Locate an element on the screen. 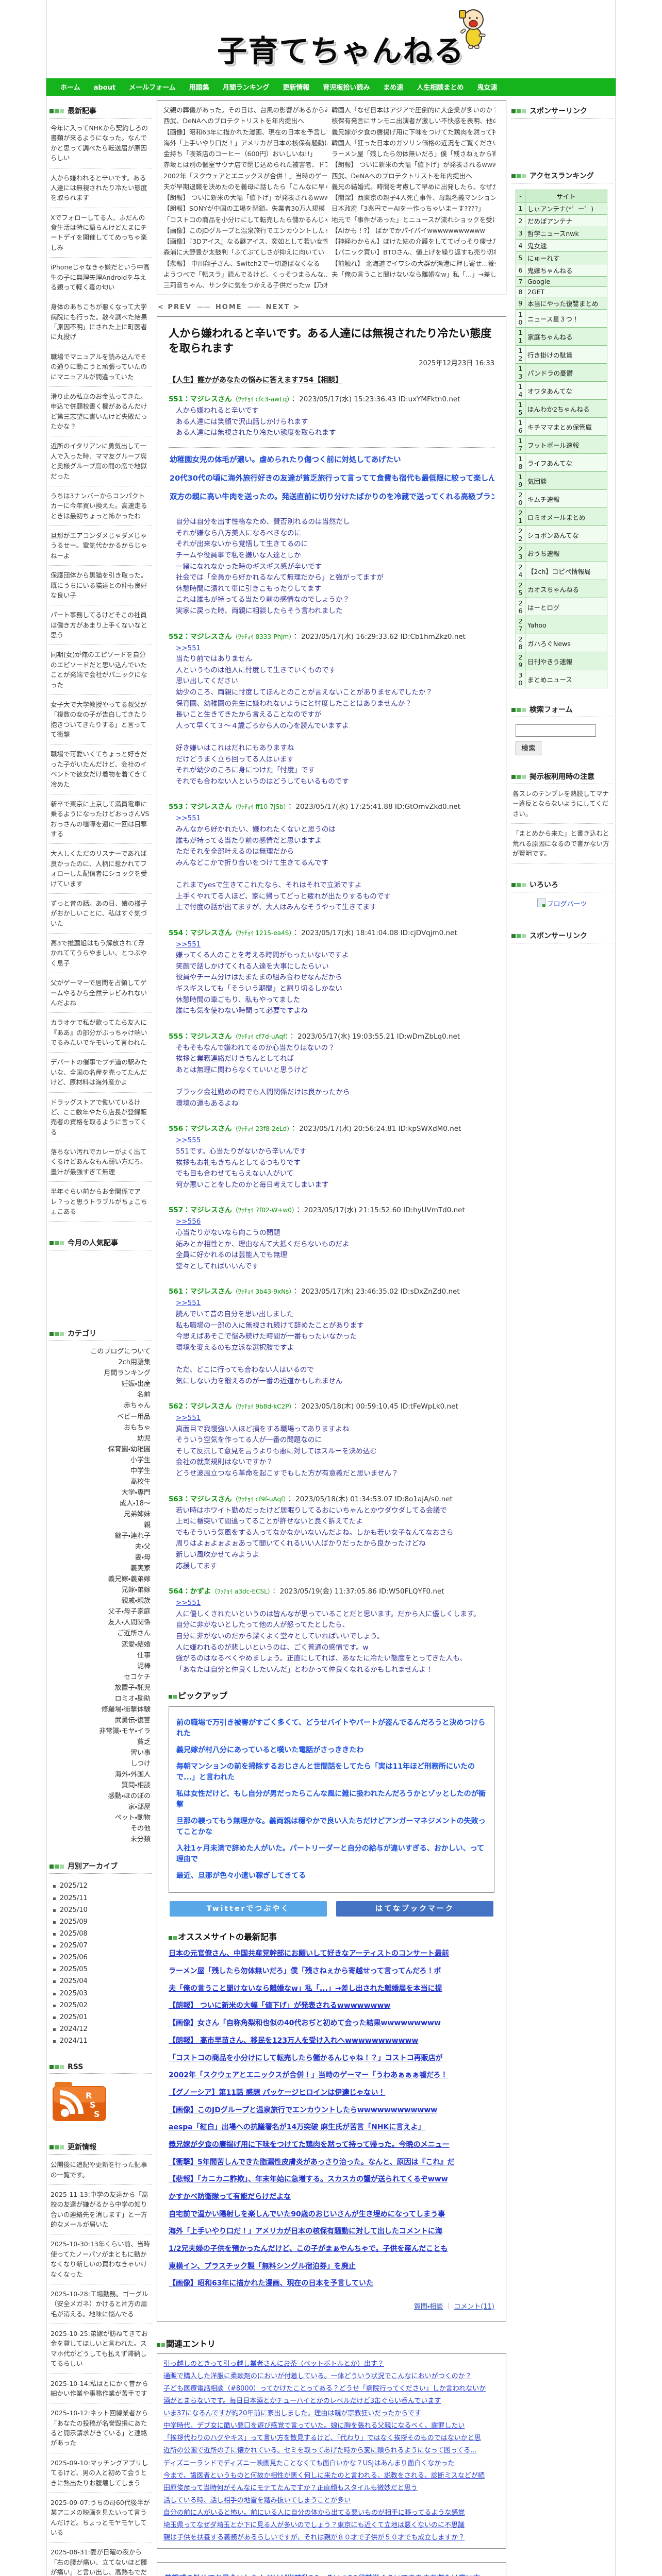 The image size is (662, 2576). blogroll-link: 【朗報】SONYが中国の工場を閉鎖。失業者30万人規模 is located at coordinates (245, 208).